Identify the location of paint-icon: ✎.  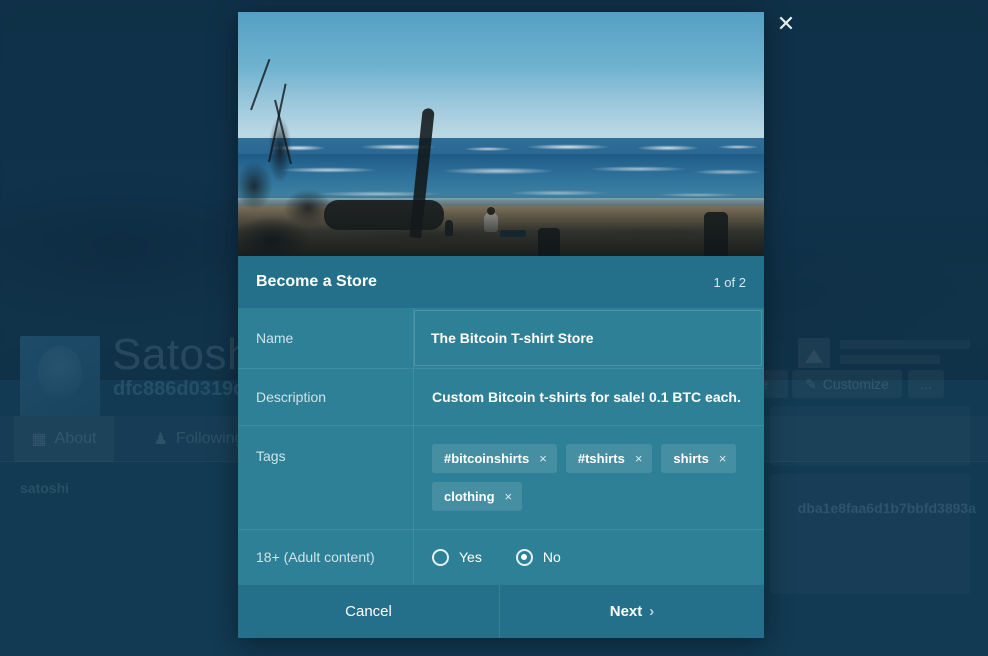
(811, 383).